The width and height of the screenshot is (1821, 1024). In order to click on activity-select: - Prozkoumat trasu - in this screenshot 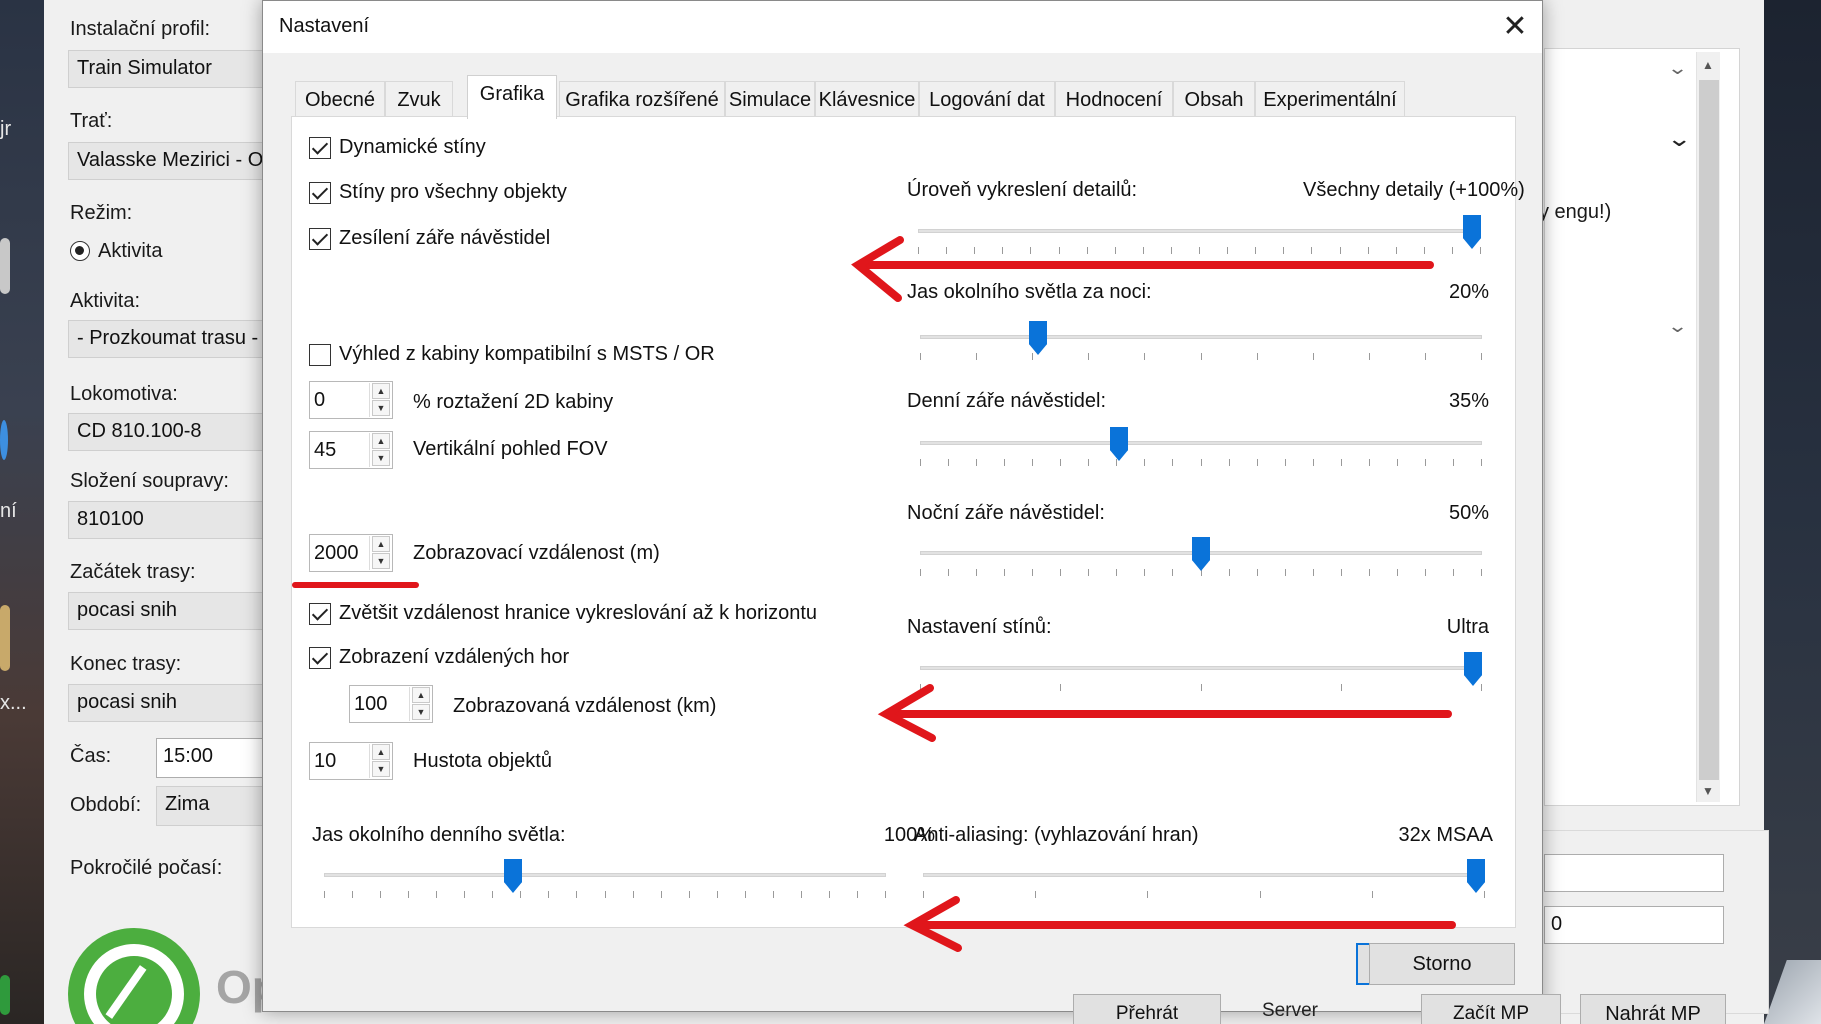, I will do `click(168, 339)`.